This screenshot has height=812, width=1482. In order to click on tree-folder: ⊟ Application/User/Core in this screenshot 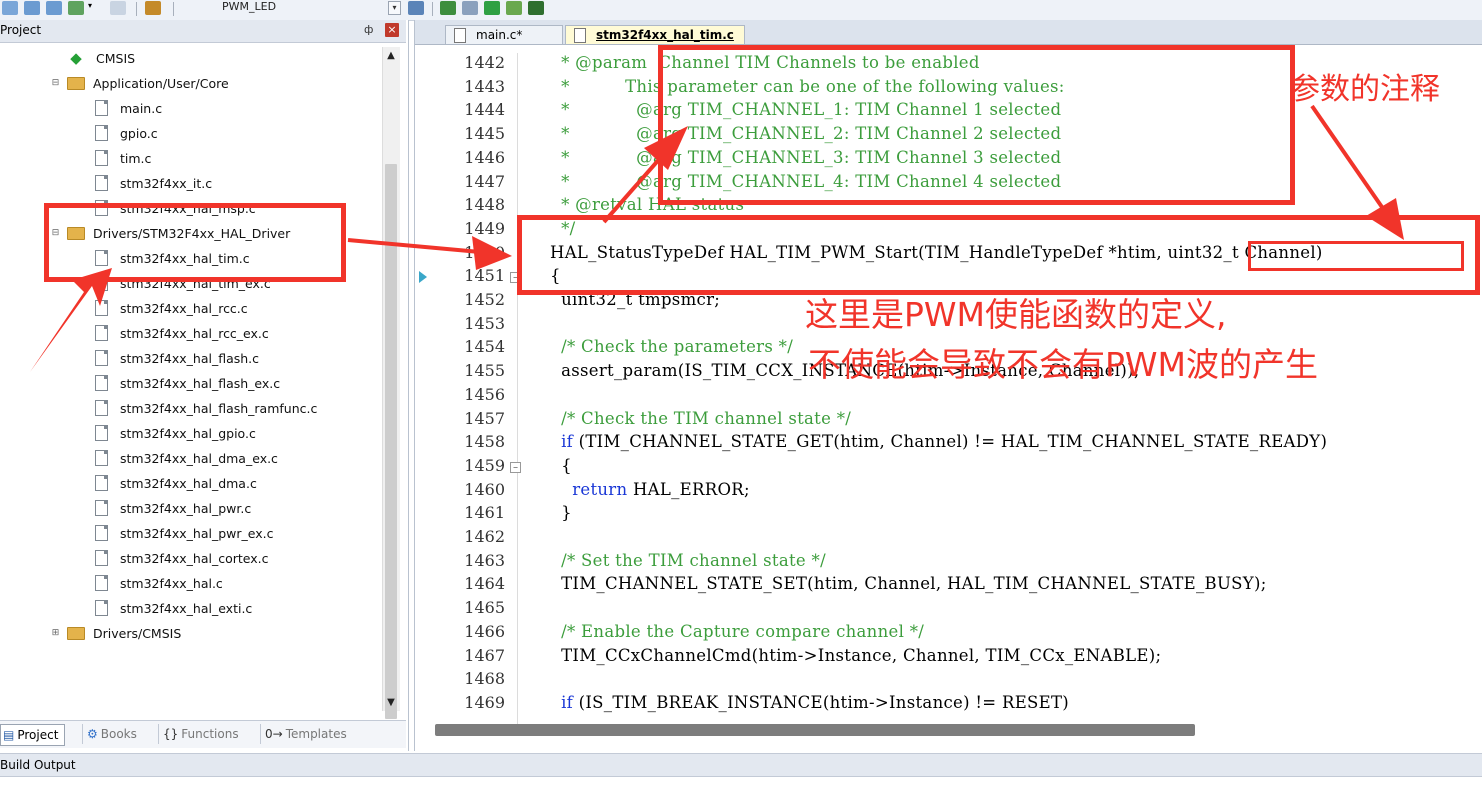, I will do `click(139, 83)`.